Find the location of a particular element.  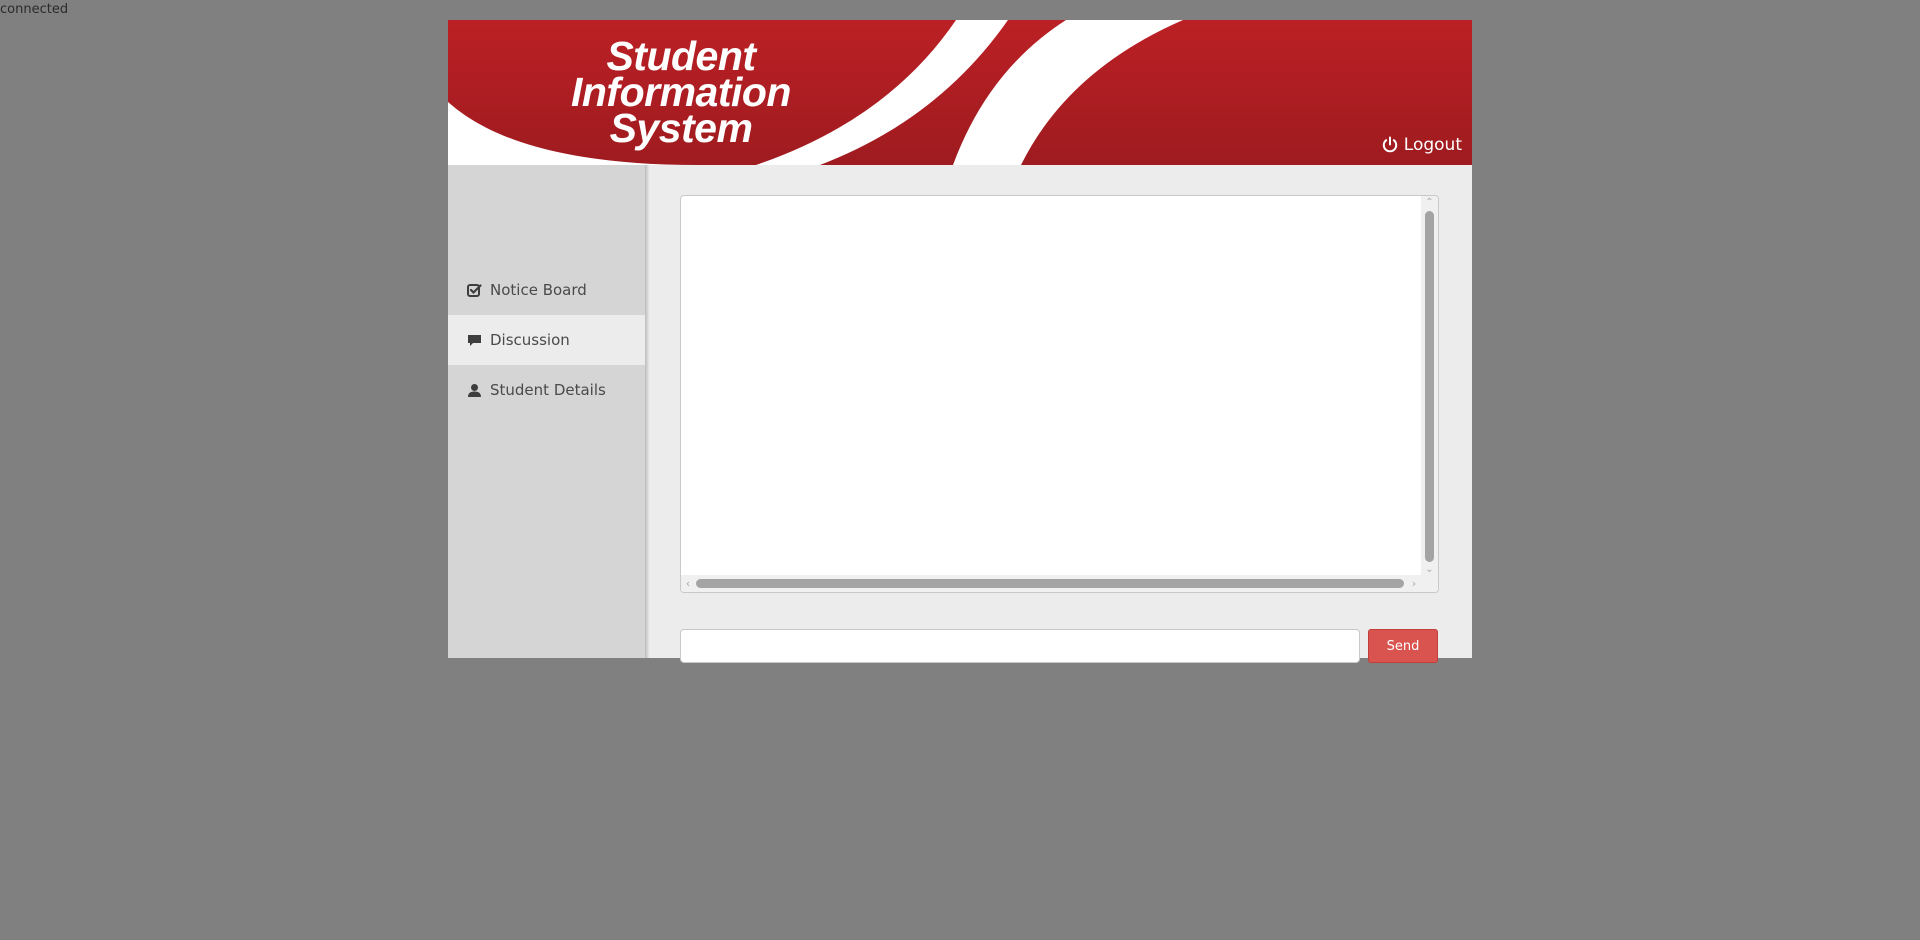

sidebar-item-notice-board: Notice Board is located at coordinates (547, 290).